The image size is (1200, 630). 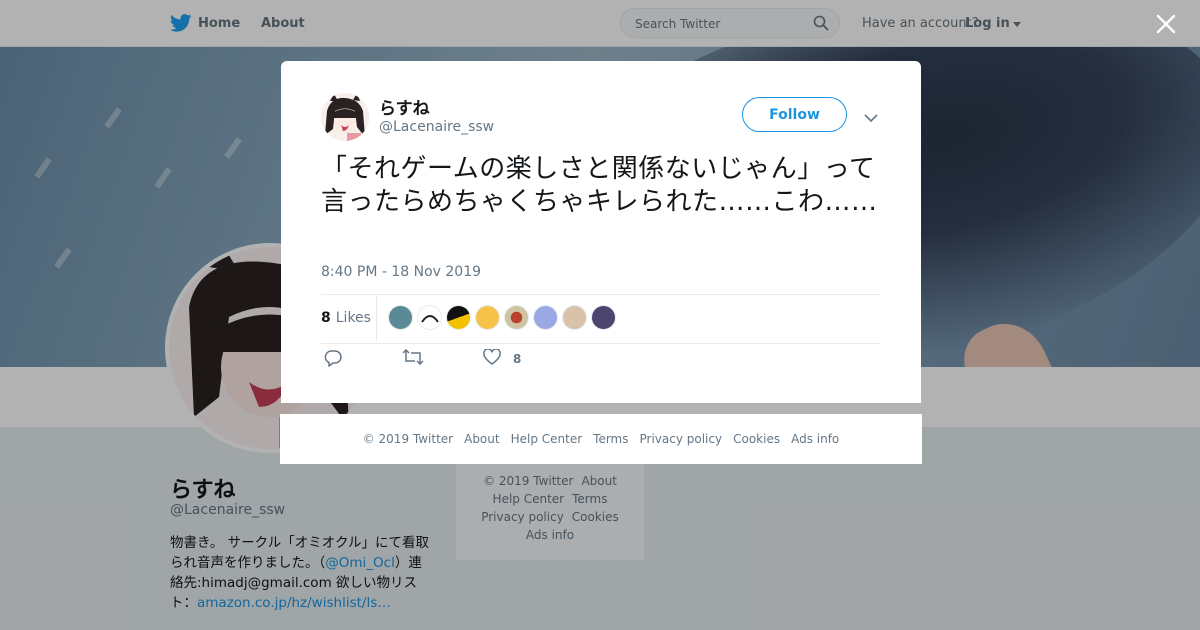 What do you see at coordinates (333, 358) in the screenshot?
I see `reply-icon` at bounding box center [333, 358].